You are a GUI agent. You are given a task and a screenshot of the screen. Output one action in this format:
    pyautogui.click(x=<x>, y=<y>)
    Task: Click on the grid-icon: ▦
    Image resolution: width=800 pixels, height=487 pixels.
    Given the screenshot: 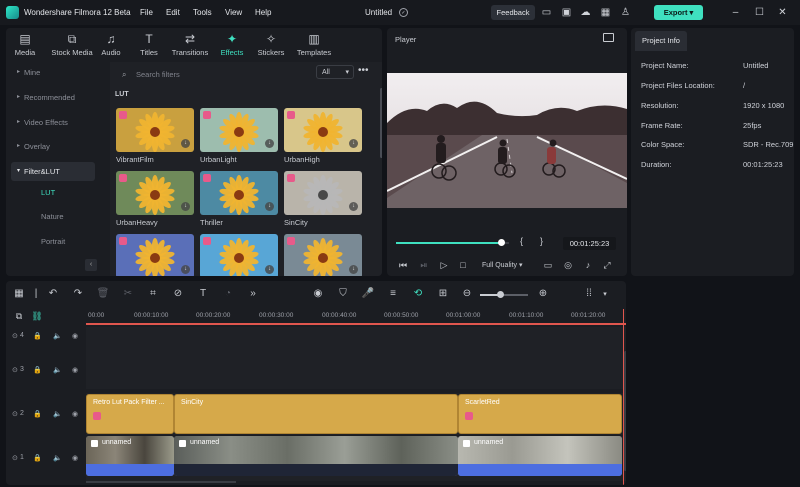 What is the action you would take?
    pyautogui.click(x=605, y=12)
    